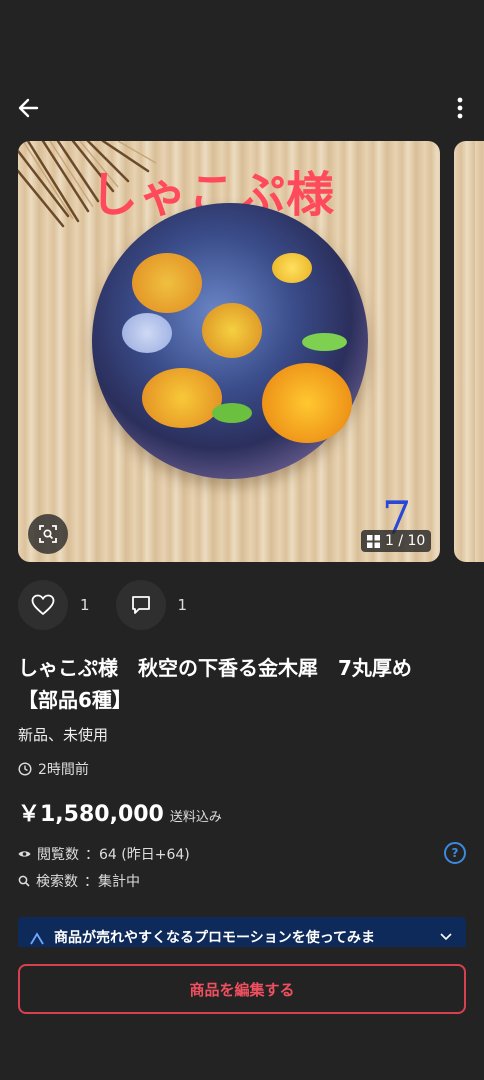  What do you see at coordinates (242, 989) in the screenshot?
I see `edit-item-button: 商品を編集する` at bounding box center [242, 989].